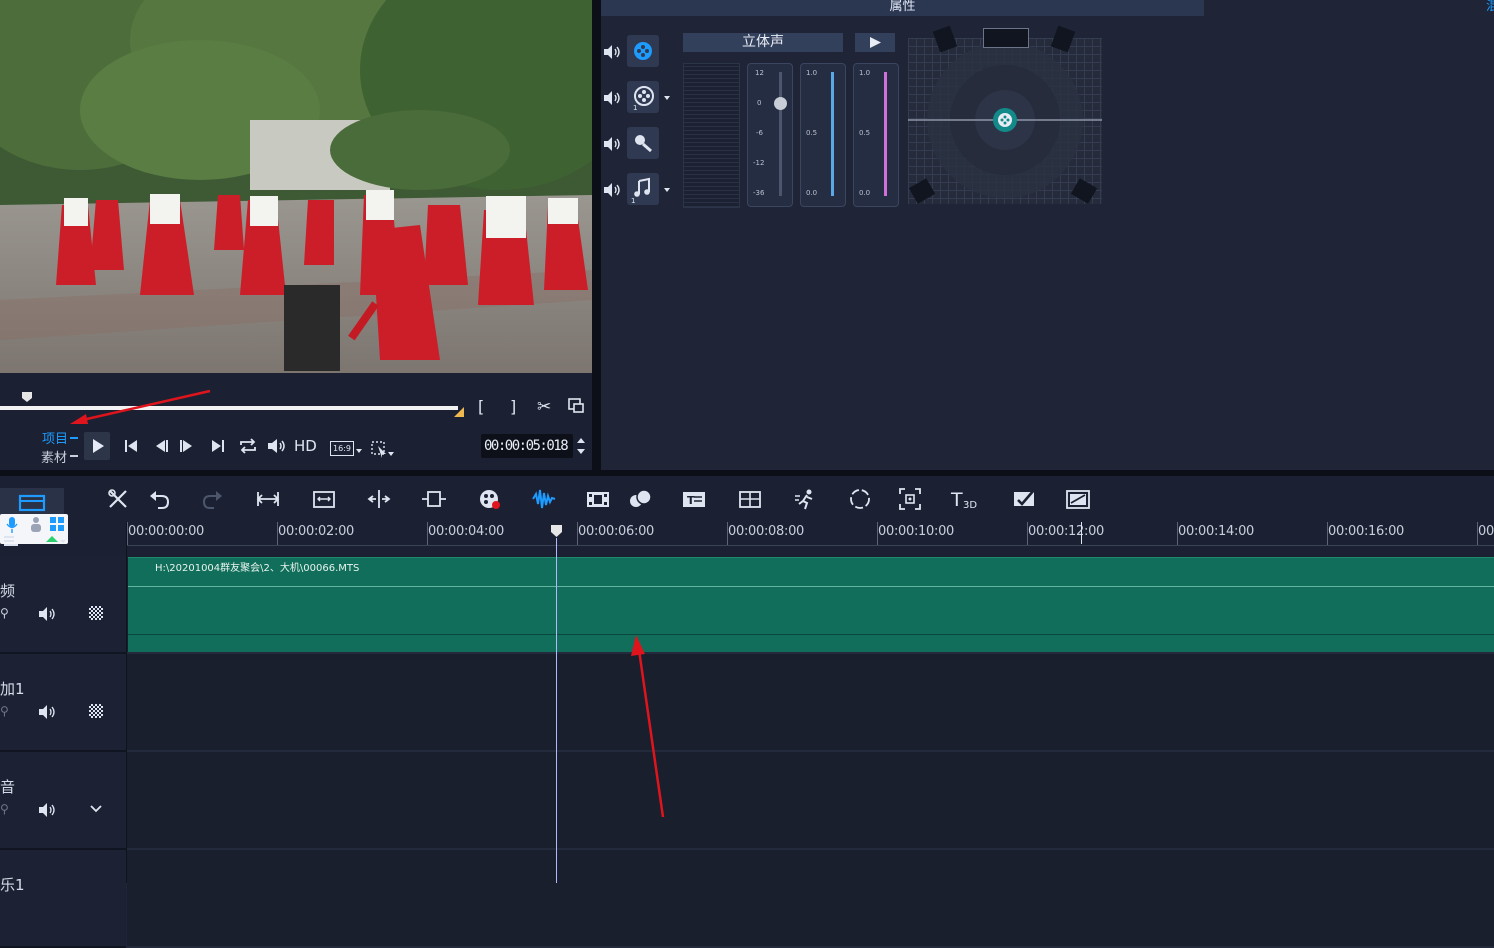 The width and height of the screenshot is (1494, 948). What do you see at coordinates (218, 446) in the screenshot?
I see `go-to-end-icon` at bounding box center [218, 446].